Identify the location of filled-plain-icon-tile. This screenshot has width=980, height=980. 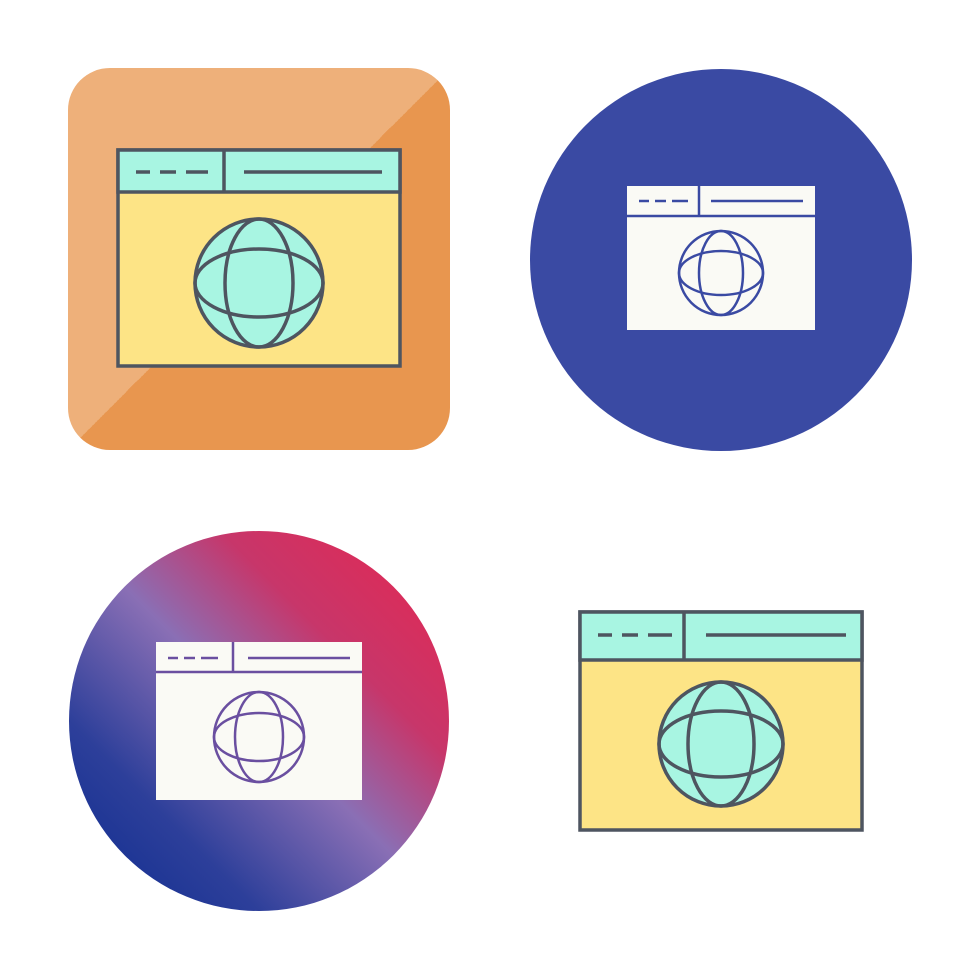
(721, 721).